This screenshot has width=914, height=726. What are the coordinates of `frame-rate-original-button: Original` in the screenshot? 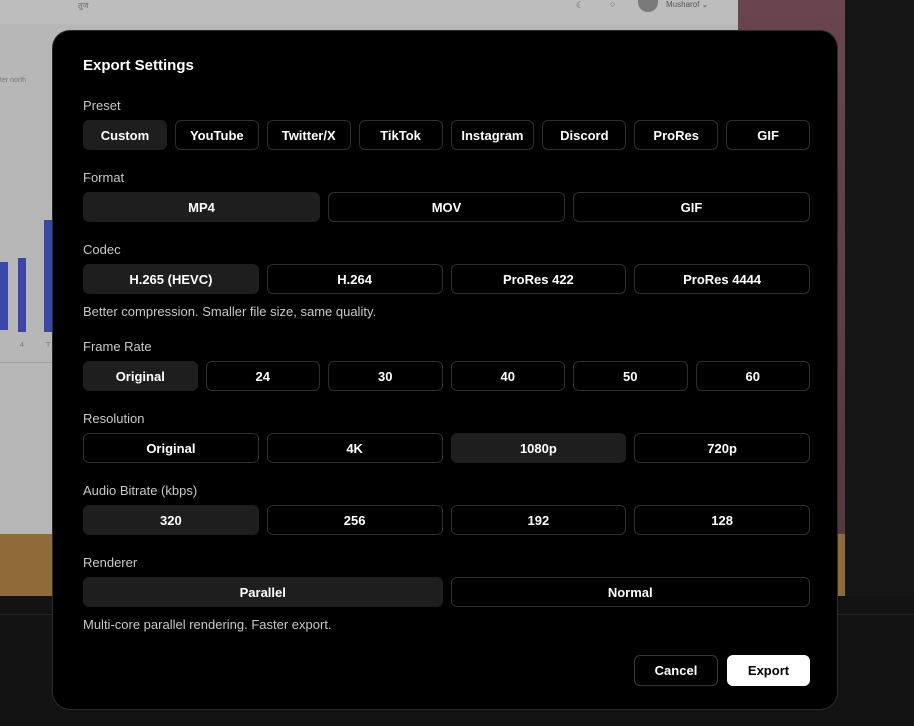 It's located at (140, 376).